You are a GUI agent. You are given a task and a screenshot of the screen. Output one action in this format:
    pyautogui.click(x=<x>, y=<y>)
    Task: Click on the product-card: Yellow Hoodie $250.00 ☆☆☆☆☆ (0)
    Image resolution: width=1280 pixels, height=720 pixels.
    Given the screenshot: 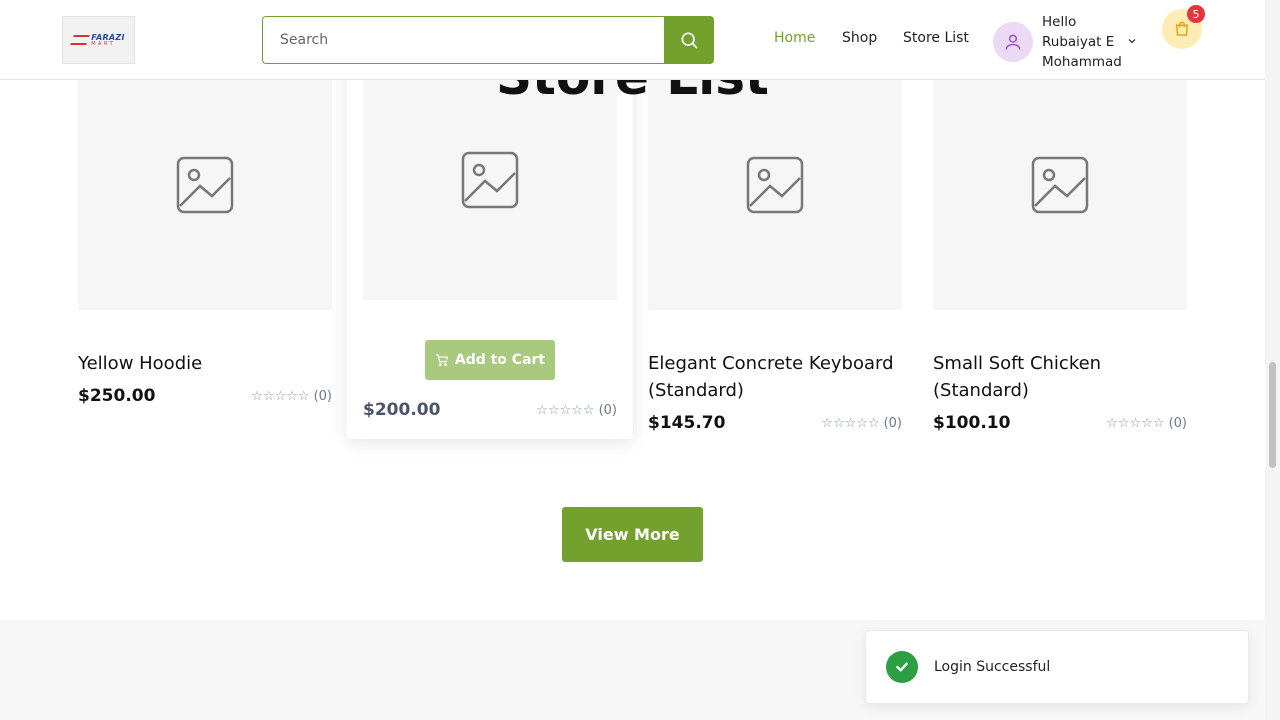 What is the action you would take?
    pyautogui.click(x=205, y=233)
    